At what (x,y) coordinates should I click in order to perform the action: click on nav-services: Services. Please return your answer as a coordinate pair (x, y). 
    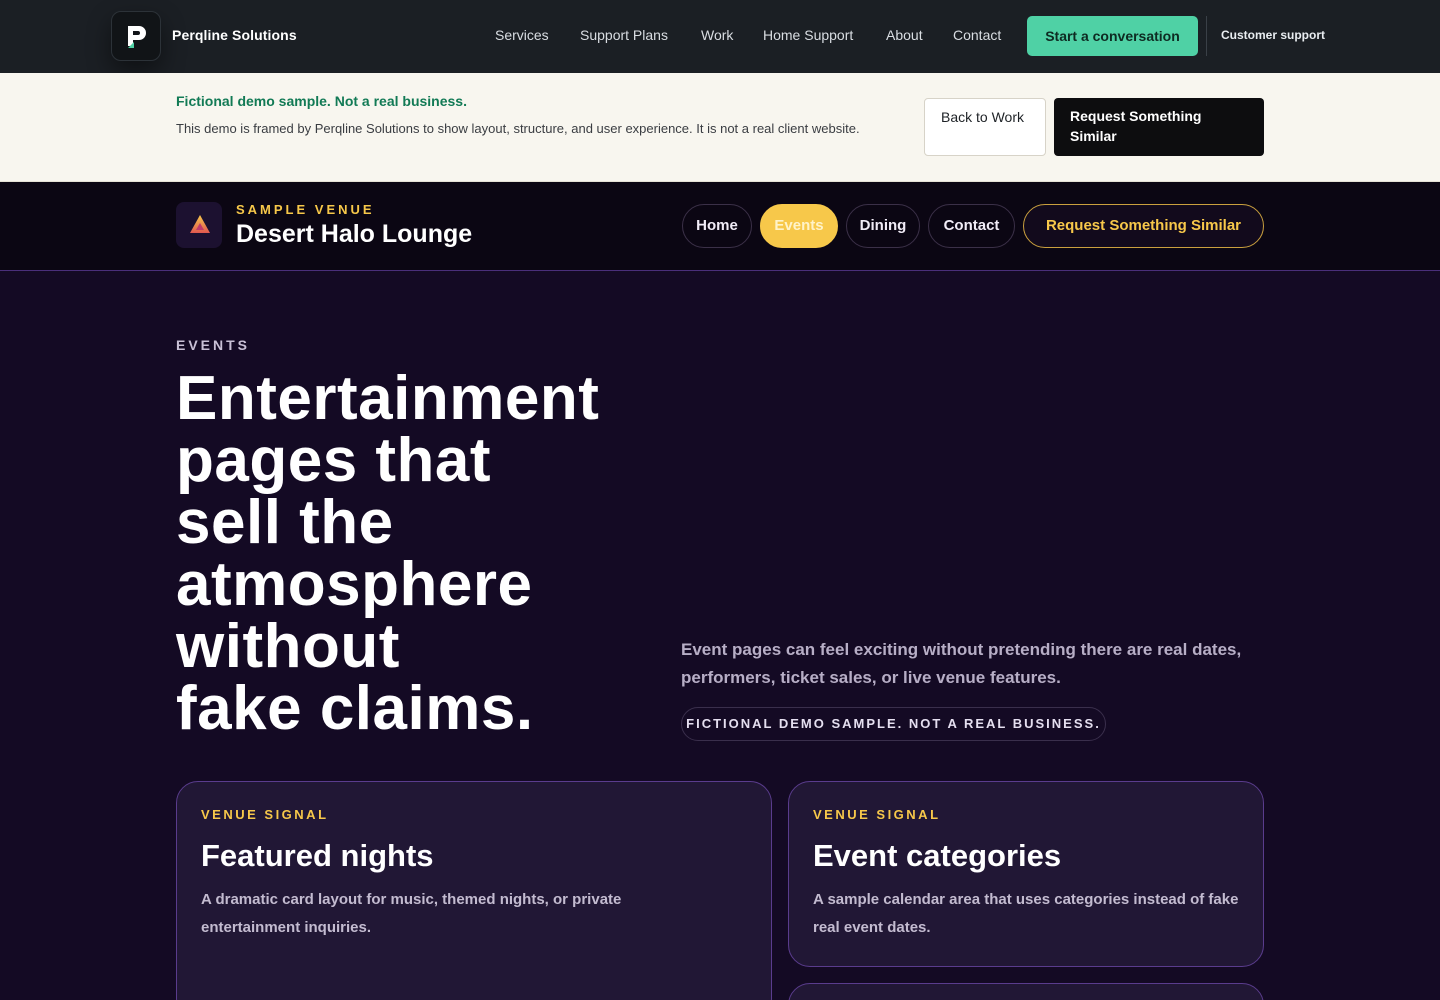
    Looking at the image, I should click on (522, 36).